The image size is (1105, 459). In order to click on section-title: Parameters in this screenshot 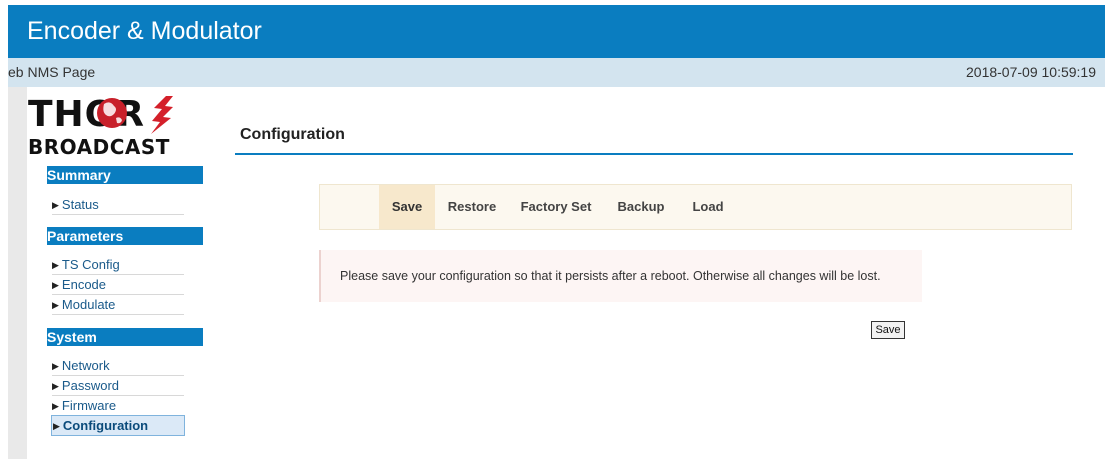, I will do `click(85, 236)`.